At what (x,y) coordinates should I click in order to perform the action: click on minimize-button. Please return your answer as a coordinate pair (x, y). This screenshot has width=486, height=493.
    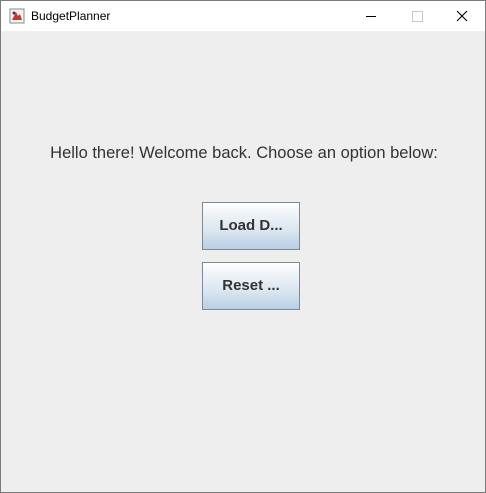
    Looking at the image, I should click on (371, 16).